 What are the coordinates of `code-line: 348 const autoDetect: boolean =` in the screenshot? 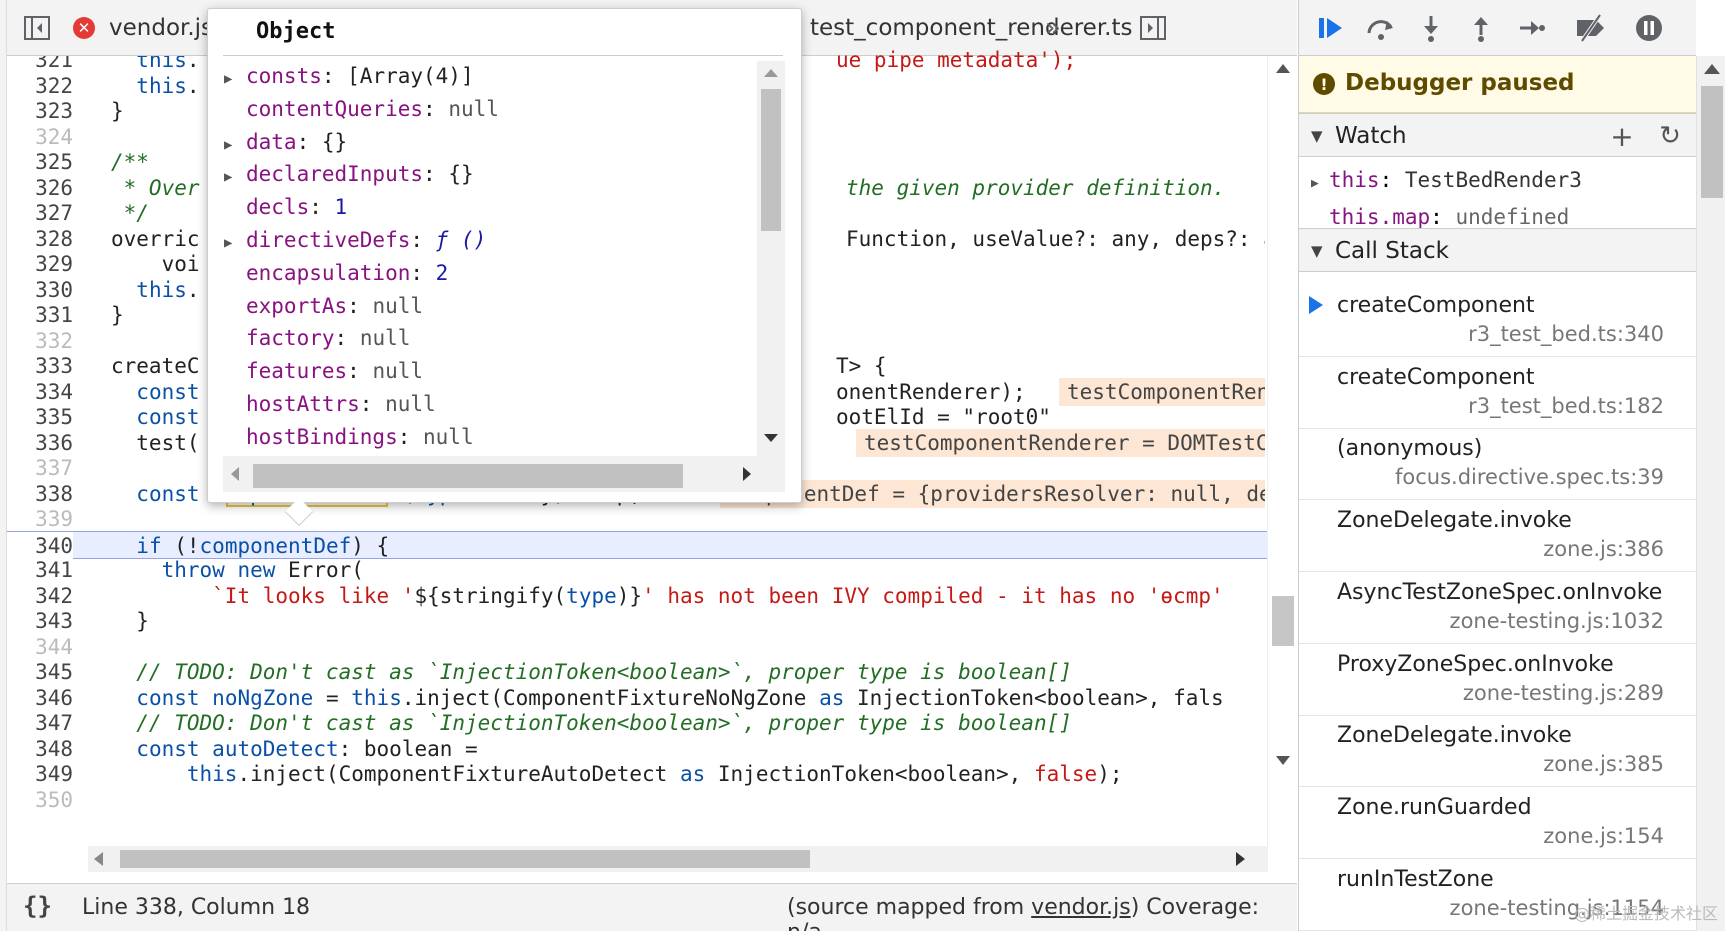 It's located at (637, 749).